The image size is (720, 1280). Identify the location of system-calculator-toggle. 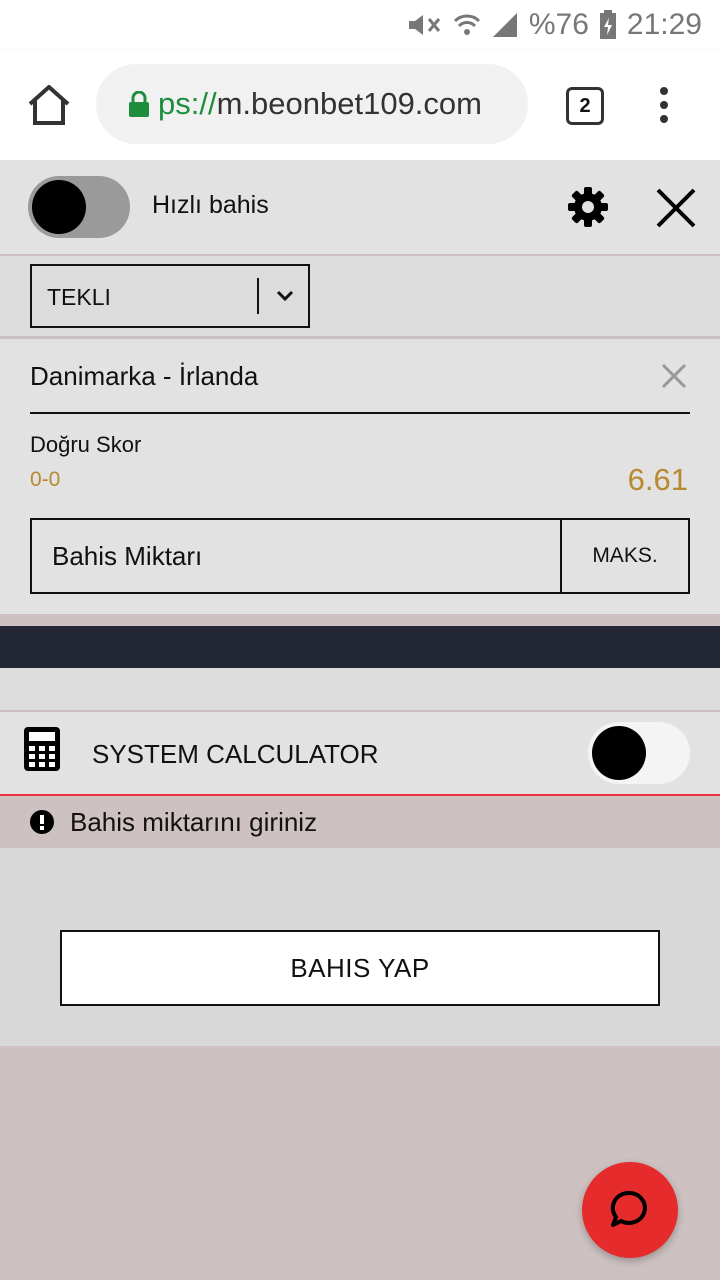
(639, 753).